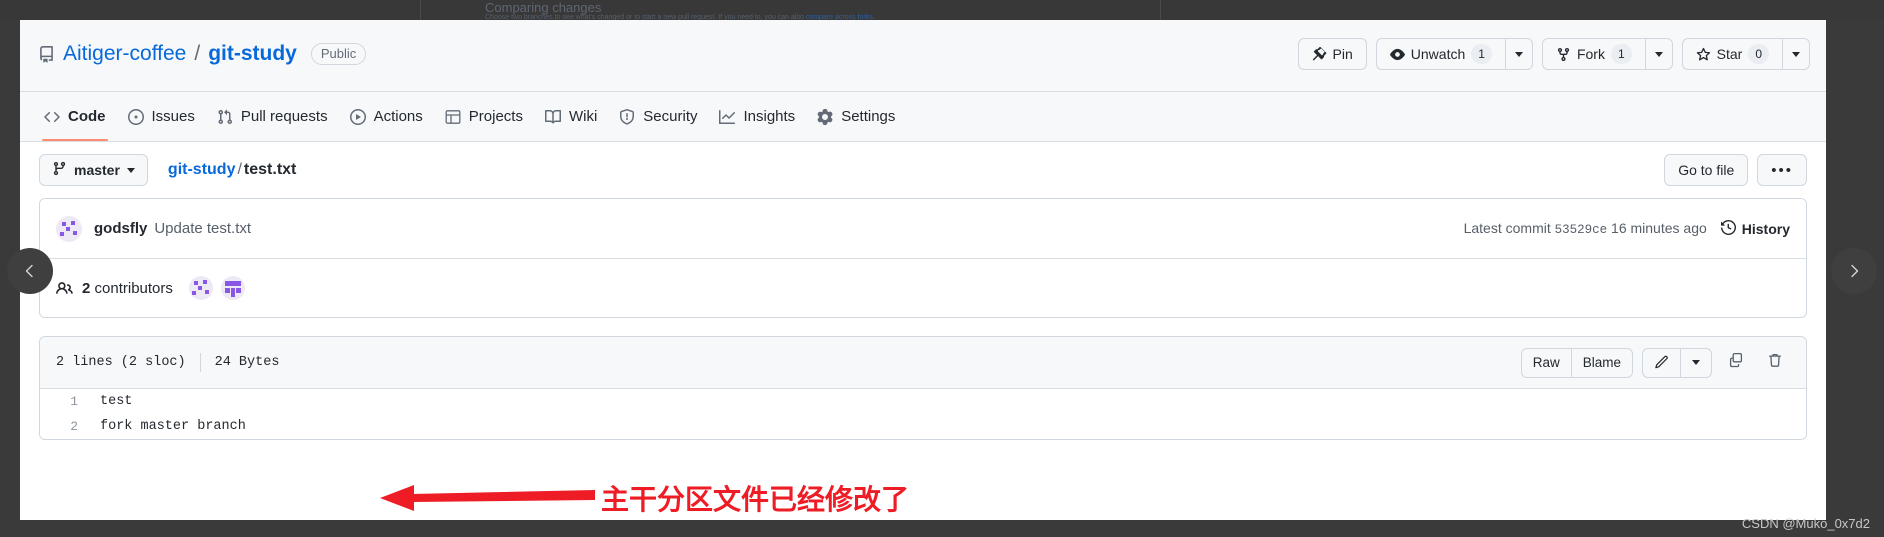  What do you see at coordinates (923, 426) in the screenshot?
I see `code-line: 2 fork master branch` at bounding box center [923, 426].